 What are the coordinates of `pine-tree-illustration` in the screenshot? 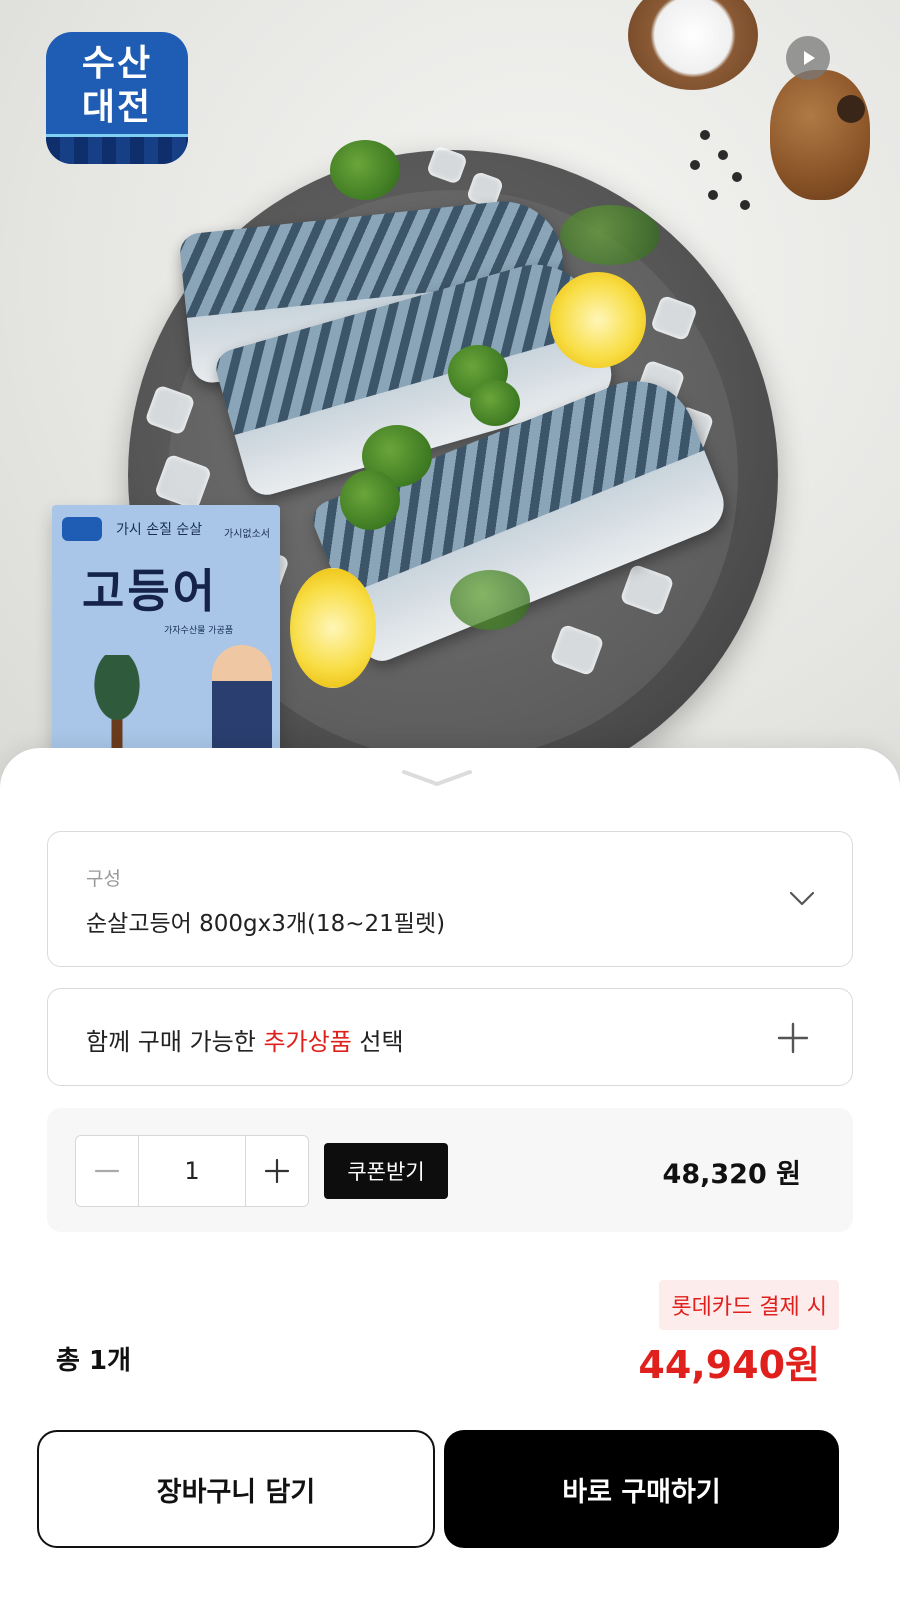 It's located at (117, 705).